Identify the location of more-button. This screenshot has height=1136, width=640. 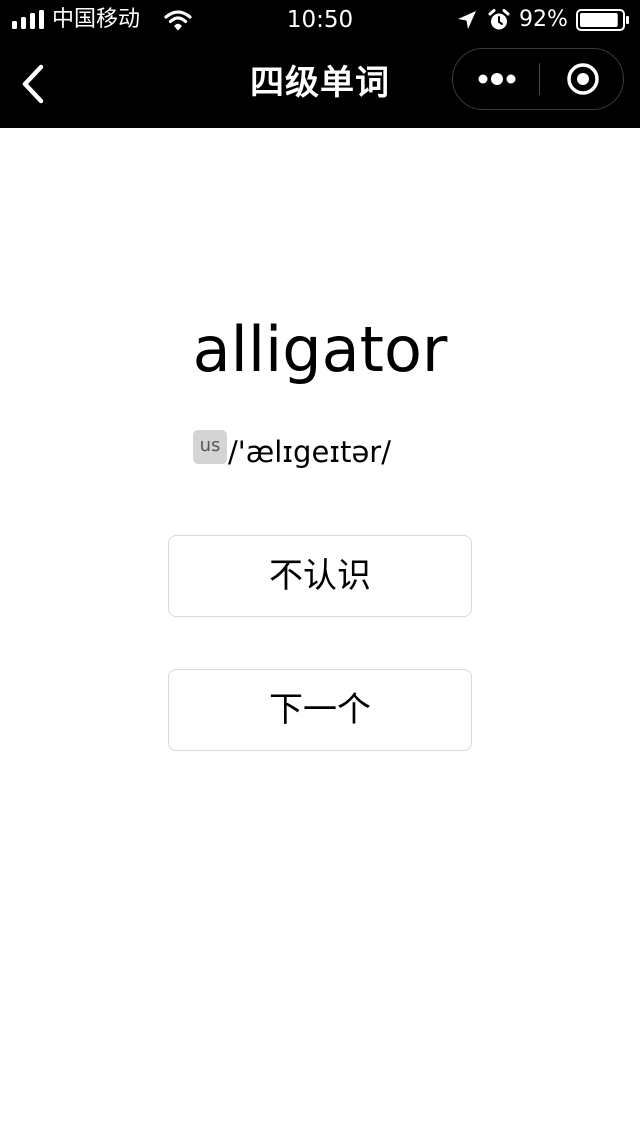
(496, 79).